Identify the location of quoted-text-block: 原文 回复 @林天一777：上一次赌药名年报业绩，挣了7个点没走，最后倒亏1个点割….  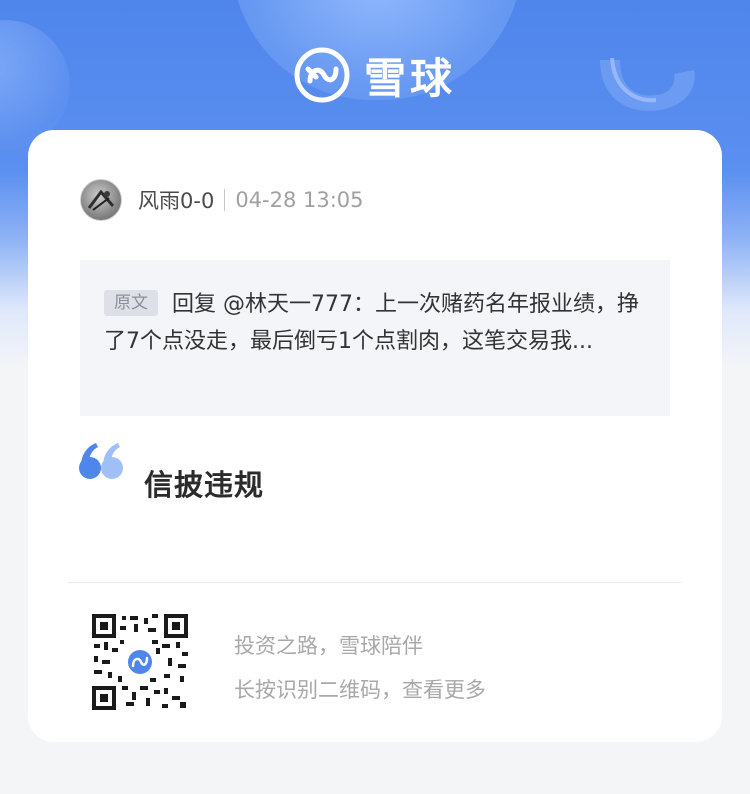
(375, 323).